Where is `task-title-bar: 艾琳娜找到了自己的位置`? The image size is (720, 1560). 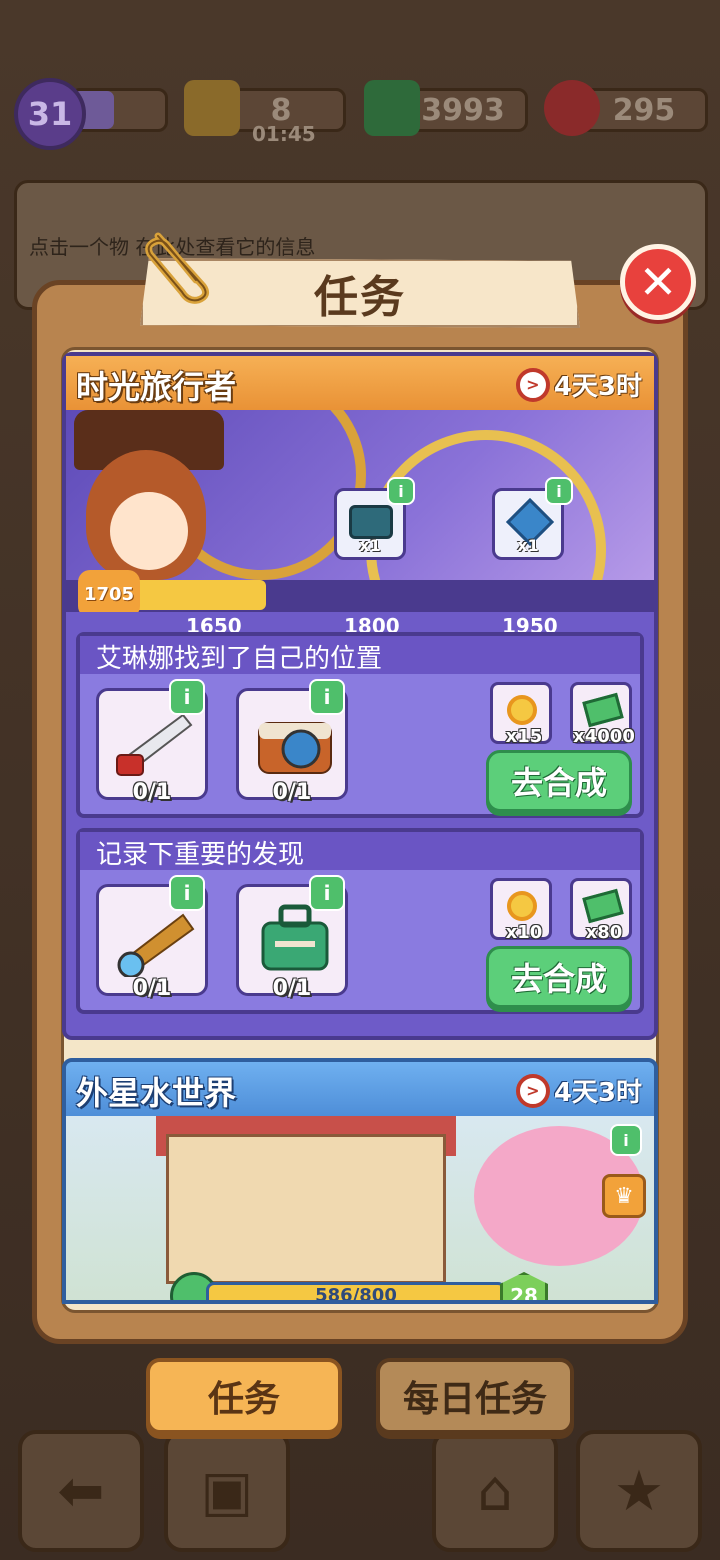
task-title-bar: 艾琳娜找到了自己的位置 is located at coordinates (360, 655).